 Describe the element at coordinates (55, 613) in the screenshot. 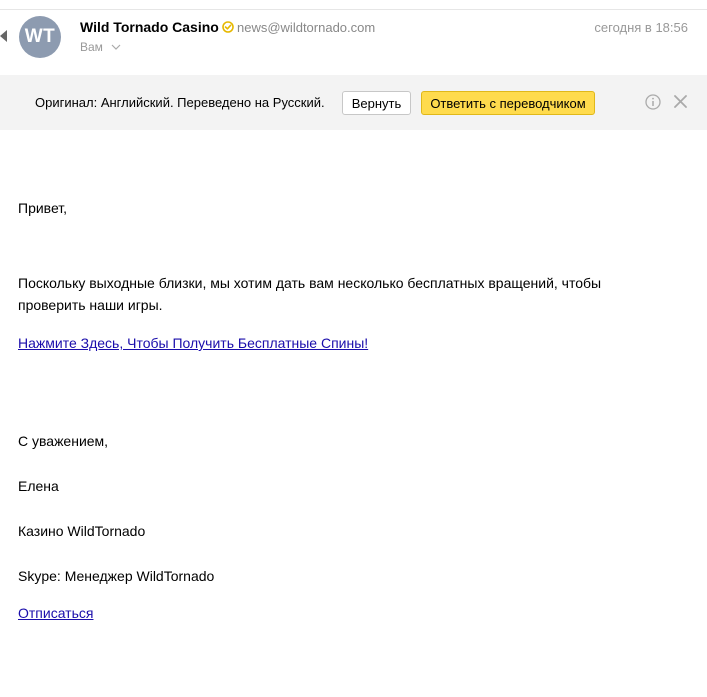

I see `unsubscribe-link: Отписаться` at that location.